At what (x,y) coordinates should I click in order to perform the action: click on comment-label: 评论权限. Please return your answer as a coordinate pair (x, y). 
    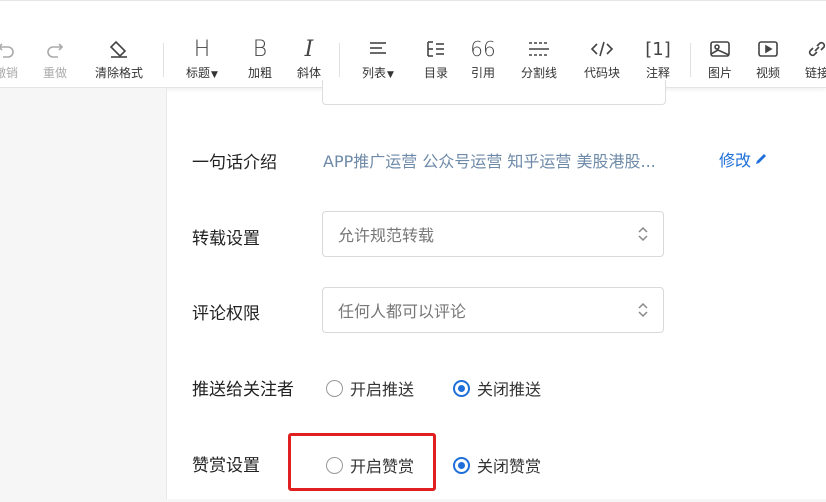
    Looking at the image, I should click on (226, 314).